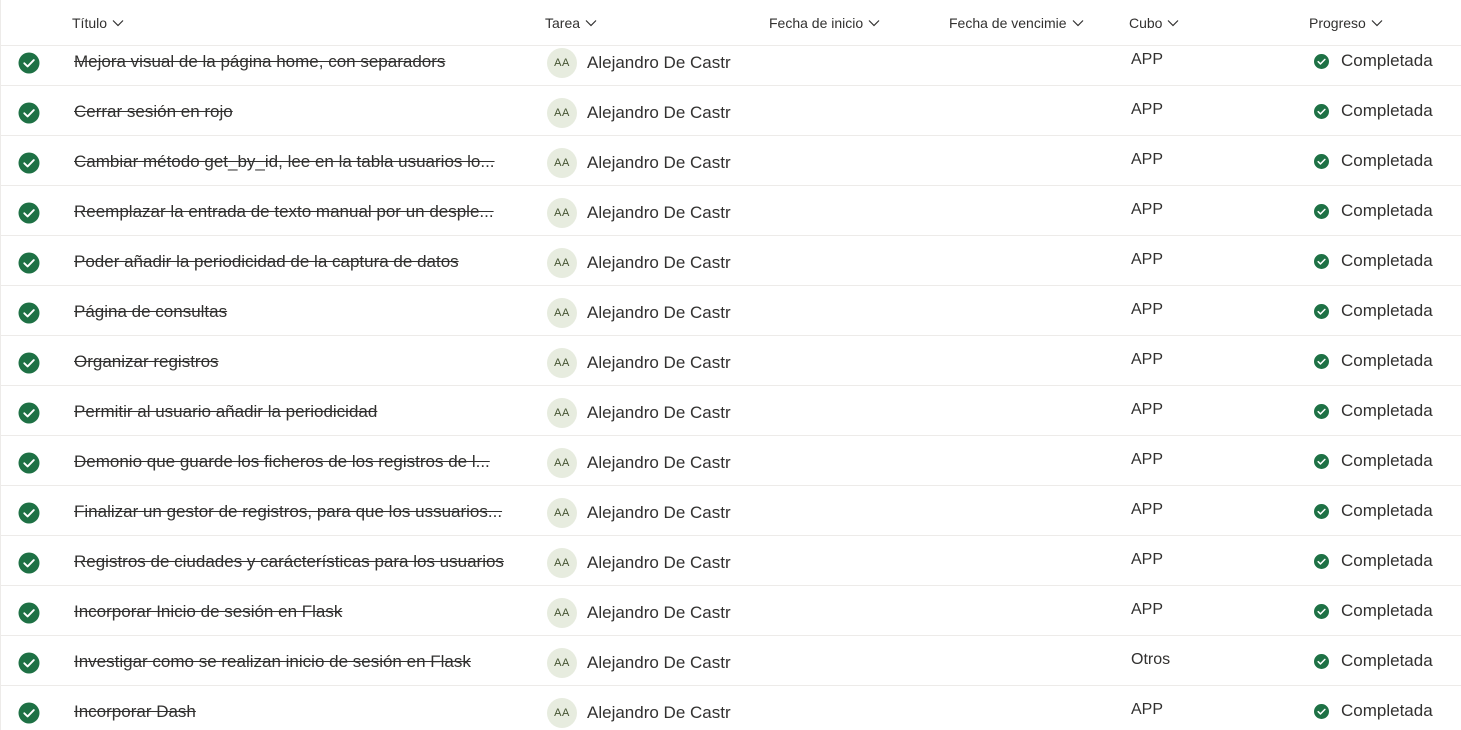 This screenshot has height=730, width=1461. Describe the element at coordinates (292, 712) in the screenshot. I see `task-title: Incorporar Dash` at that location.